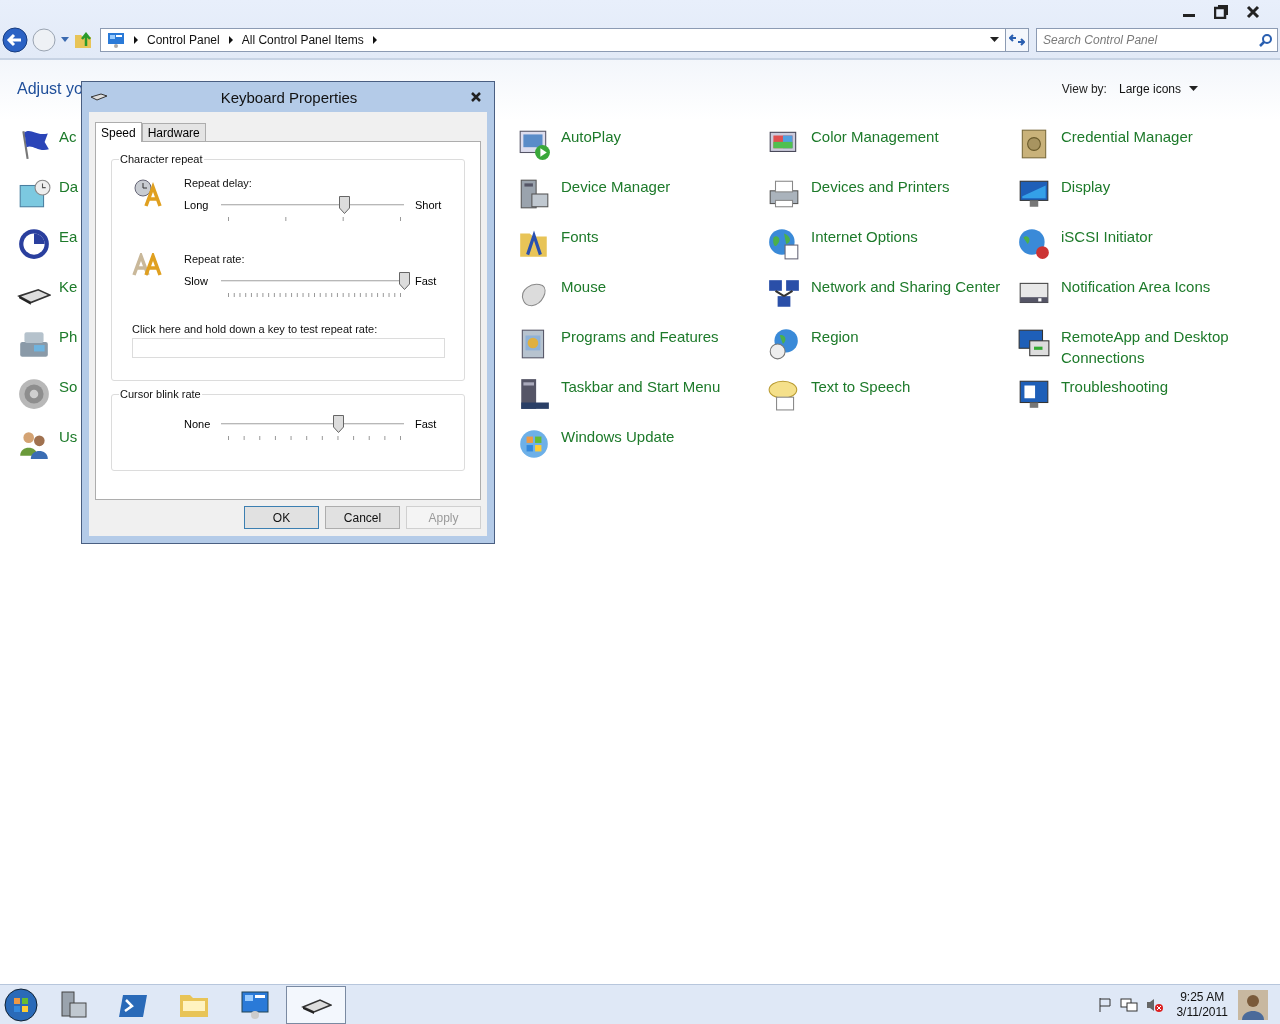  What do you see at coordinates (1202, 997) in the screenshot?
I see `clock-time: 9:25 AM` at bounding box center [1202, 997].